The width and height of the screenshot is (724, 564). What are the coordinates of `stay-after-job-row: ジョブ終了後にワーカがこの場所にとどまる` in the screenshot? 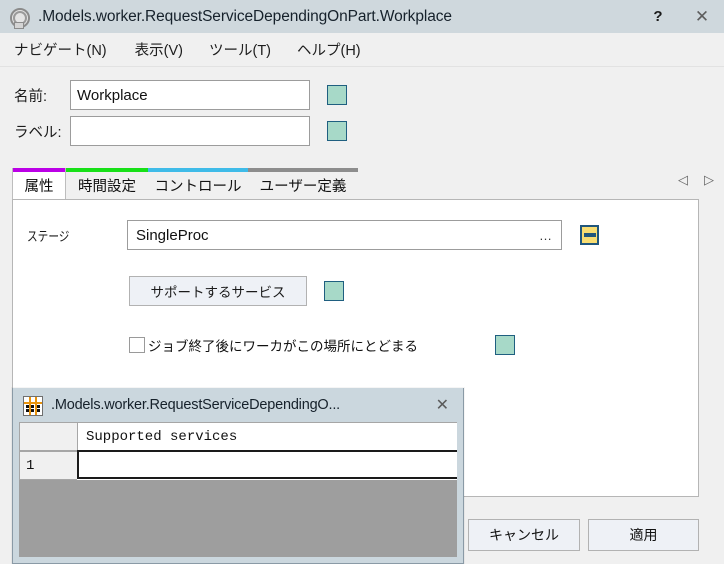 It's located at (355, 345).